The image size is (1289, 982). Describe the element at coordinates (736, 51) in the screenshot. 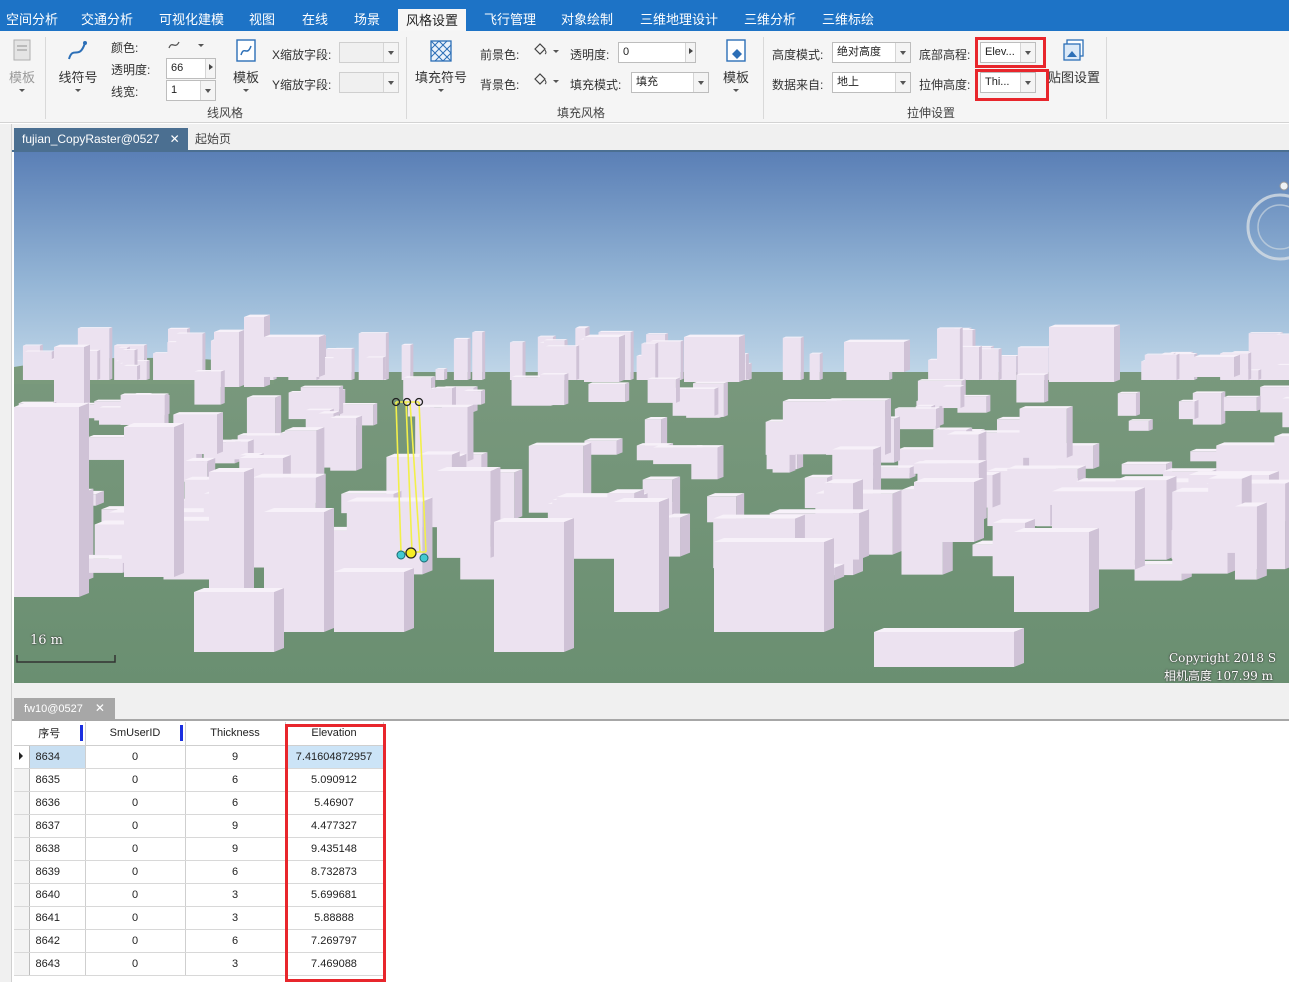

I see `fill-template-icon` at that location.